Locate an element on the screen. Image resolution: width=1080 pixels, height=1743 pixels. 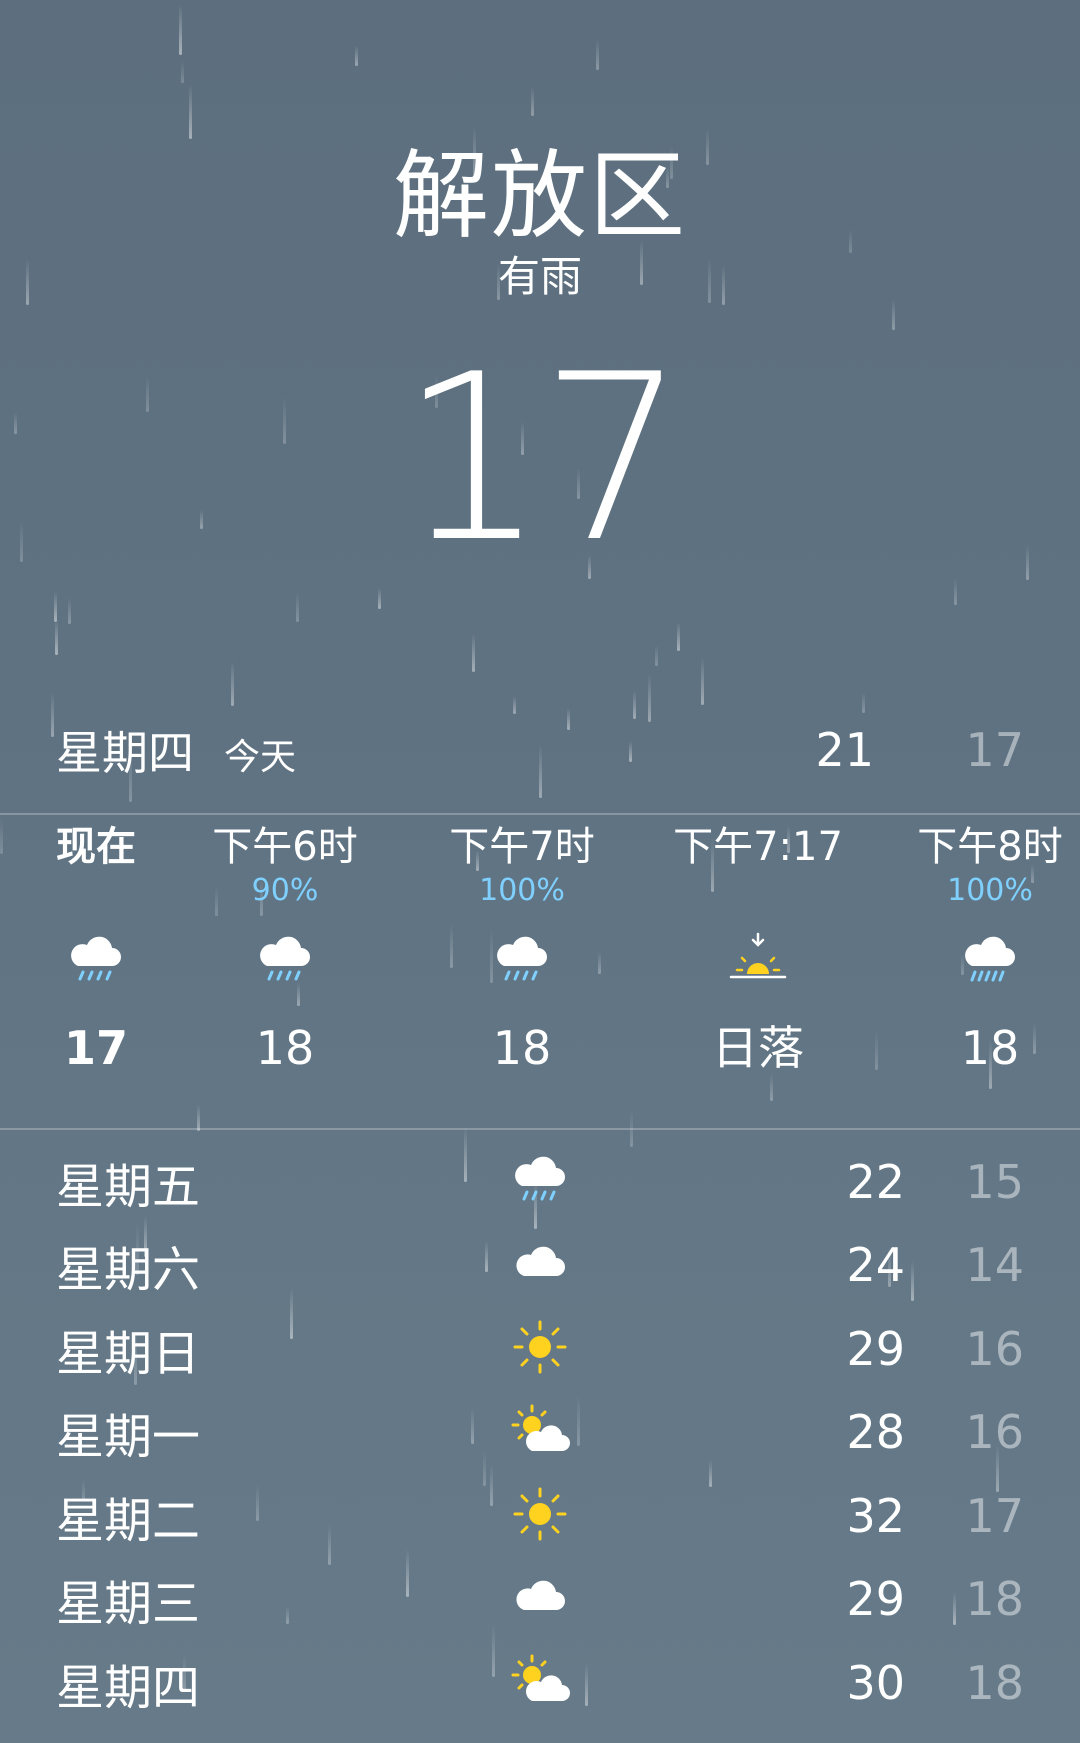
hourly-item: 现在 17 is located at coordinates (98, 967).